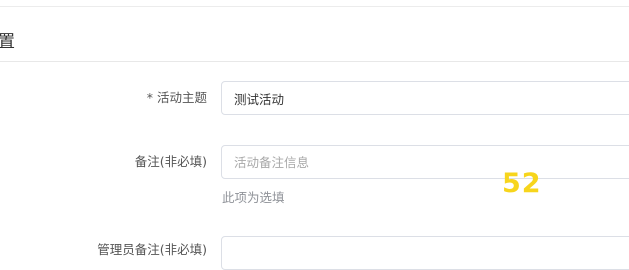 This screenshot has height=270, width=629. What do you see at coordinates (314, 3) in the screenshot?
I see `top-bar` at bounding box center [314, 3].